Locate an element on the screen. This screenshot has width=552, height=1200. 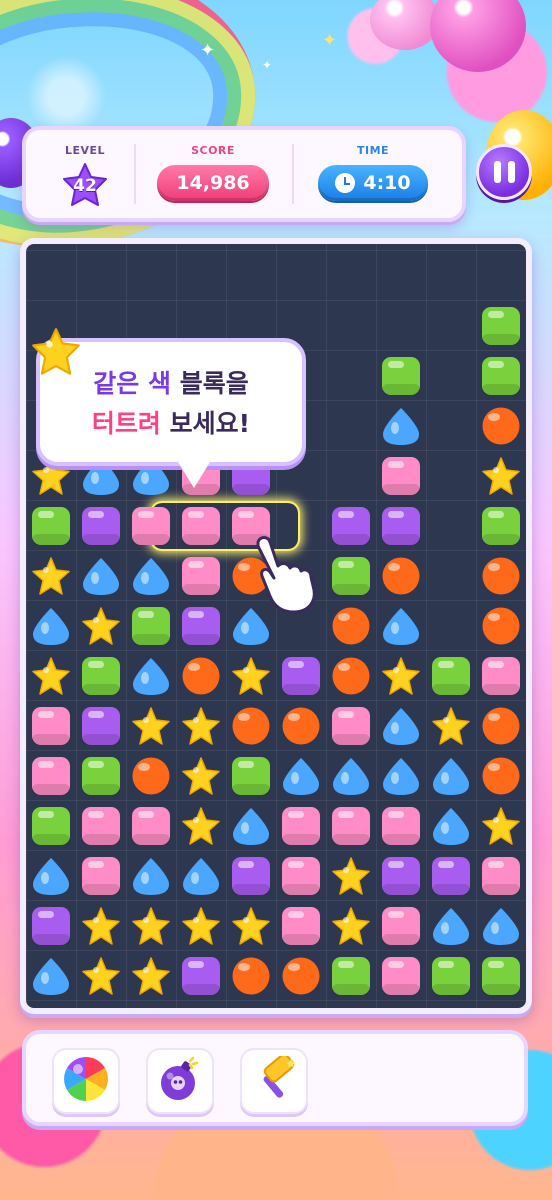
bomb-booster is located at coordinates (180, 1081).